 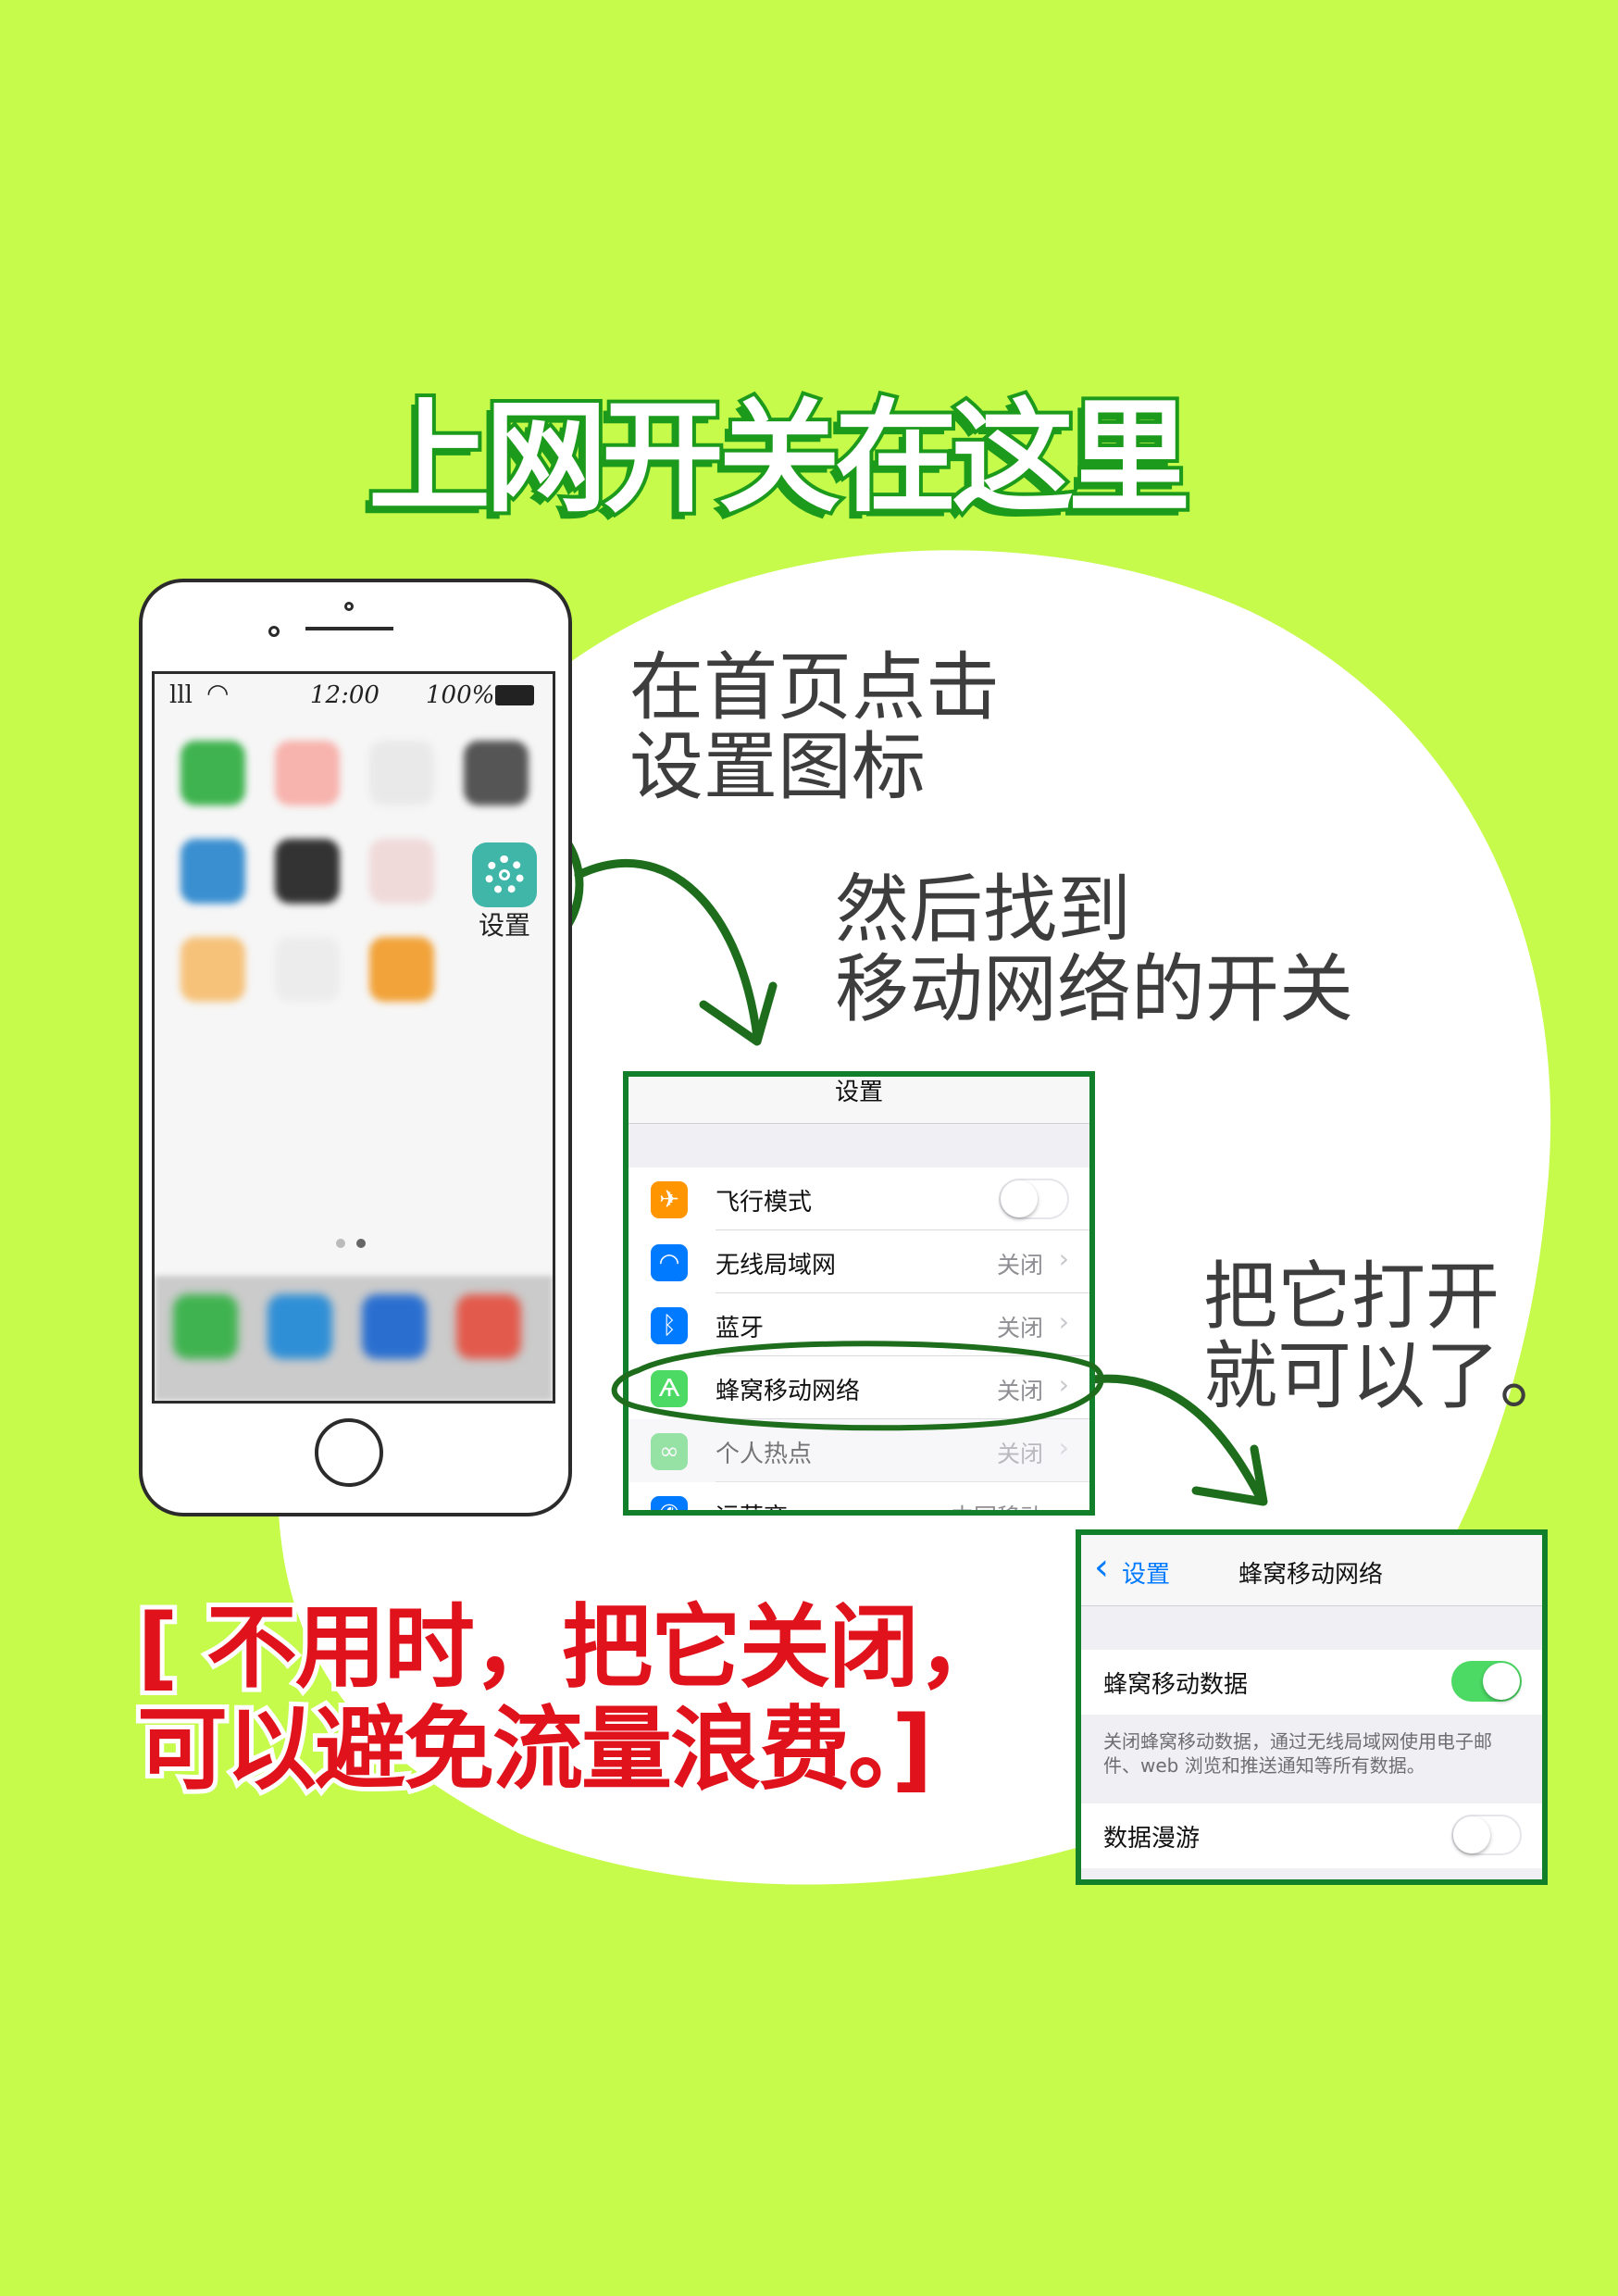 What do you see at coordinates (307, 969) in the screenshot?
I see `app-icon-reminders` at bounding box center [307, 969].